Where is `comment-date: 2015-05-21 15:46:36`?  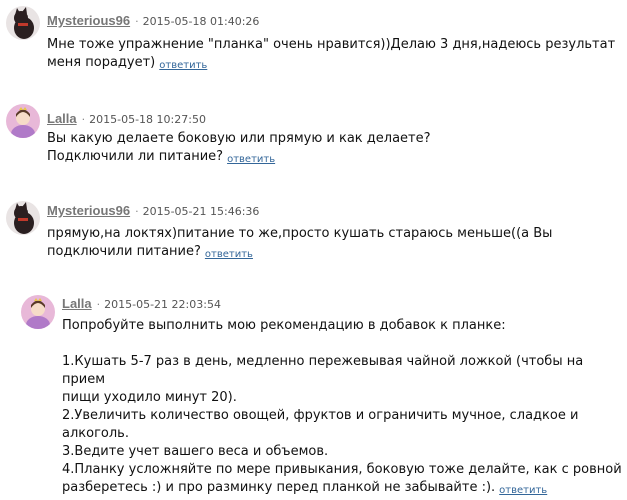
comment-date: 2015-05-21 15:46:36 is located at coordinates (201, 211).